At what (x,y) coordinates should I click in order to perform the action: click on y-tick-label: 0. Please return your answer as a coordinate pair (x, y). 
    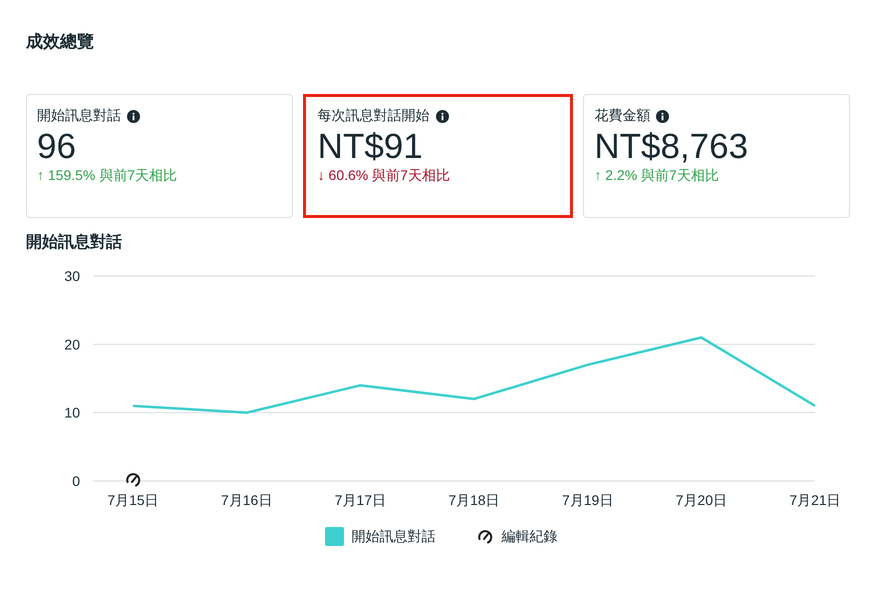
    Looking at the image, I should click on (76, 481).